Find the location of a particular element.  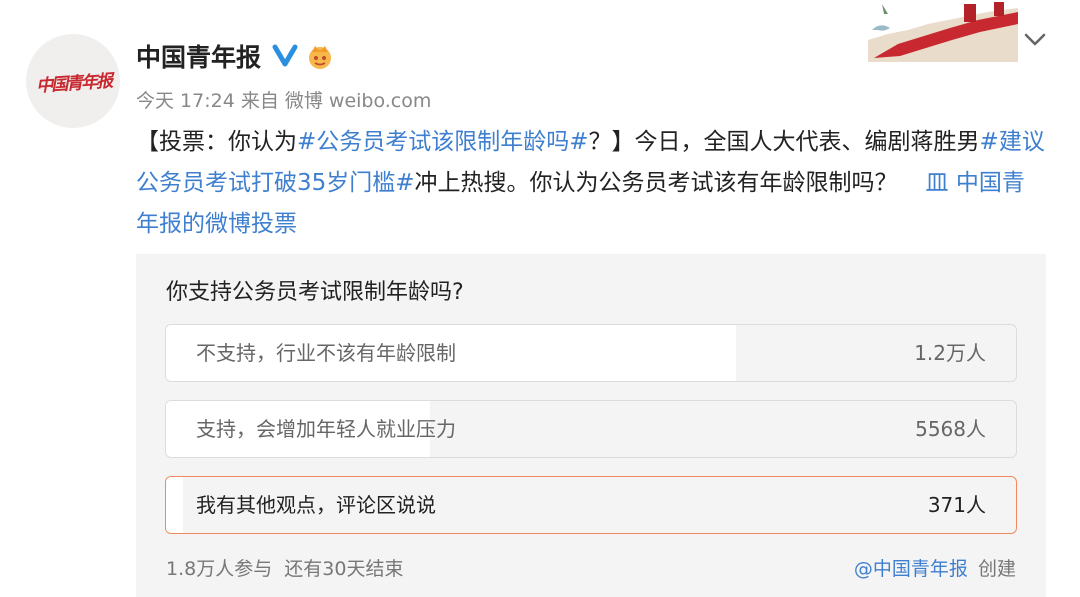

avatar-logo: 中国青年报 is located at coordinates (73, 83).